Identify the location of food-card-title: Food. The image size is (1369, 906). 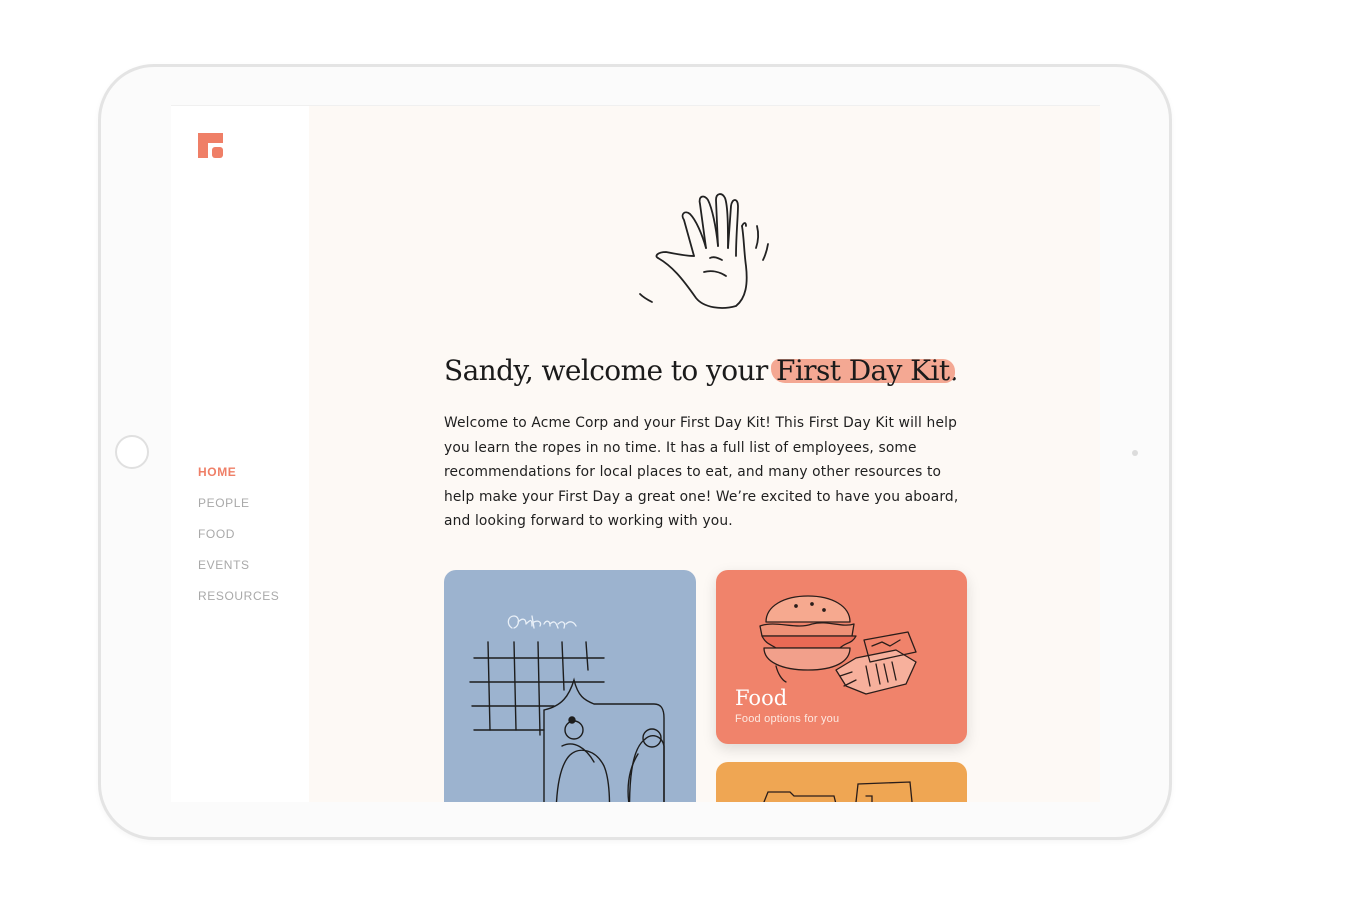
(761, 698).